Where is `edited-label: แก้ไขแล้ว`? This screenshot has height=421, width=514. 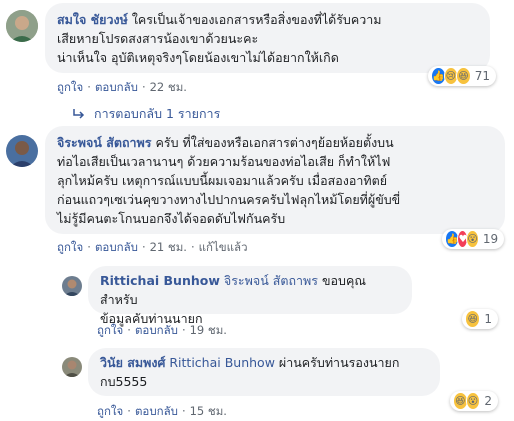 edited-label: แก้ไขแล้ว is located at coordinates (223, 247).